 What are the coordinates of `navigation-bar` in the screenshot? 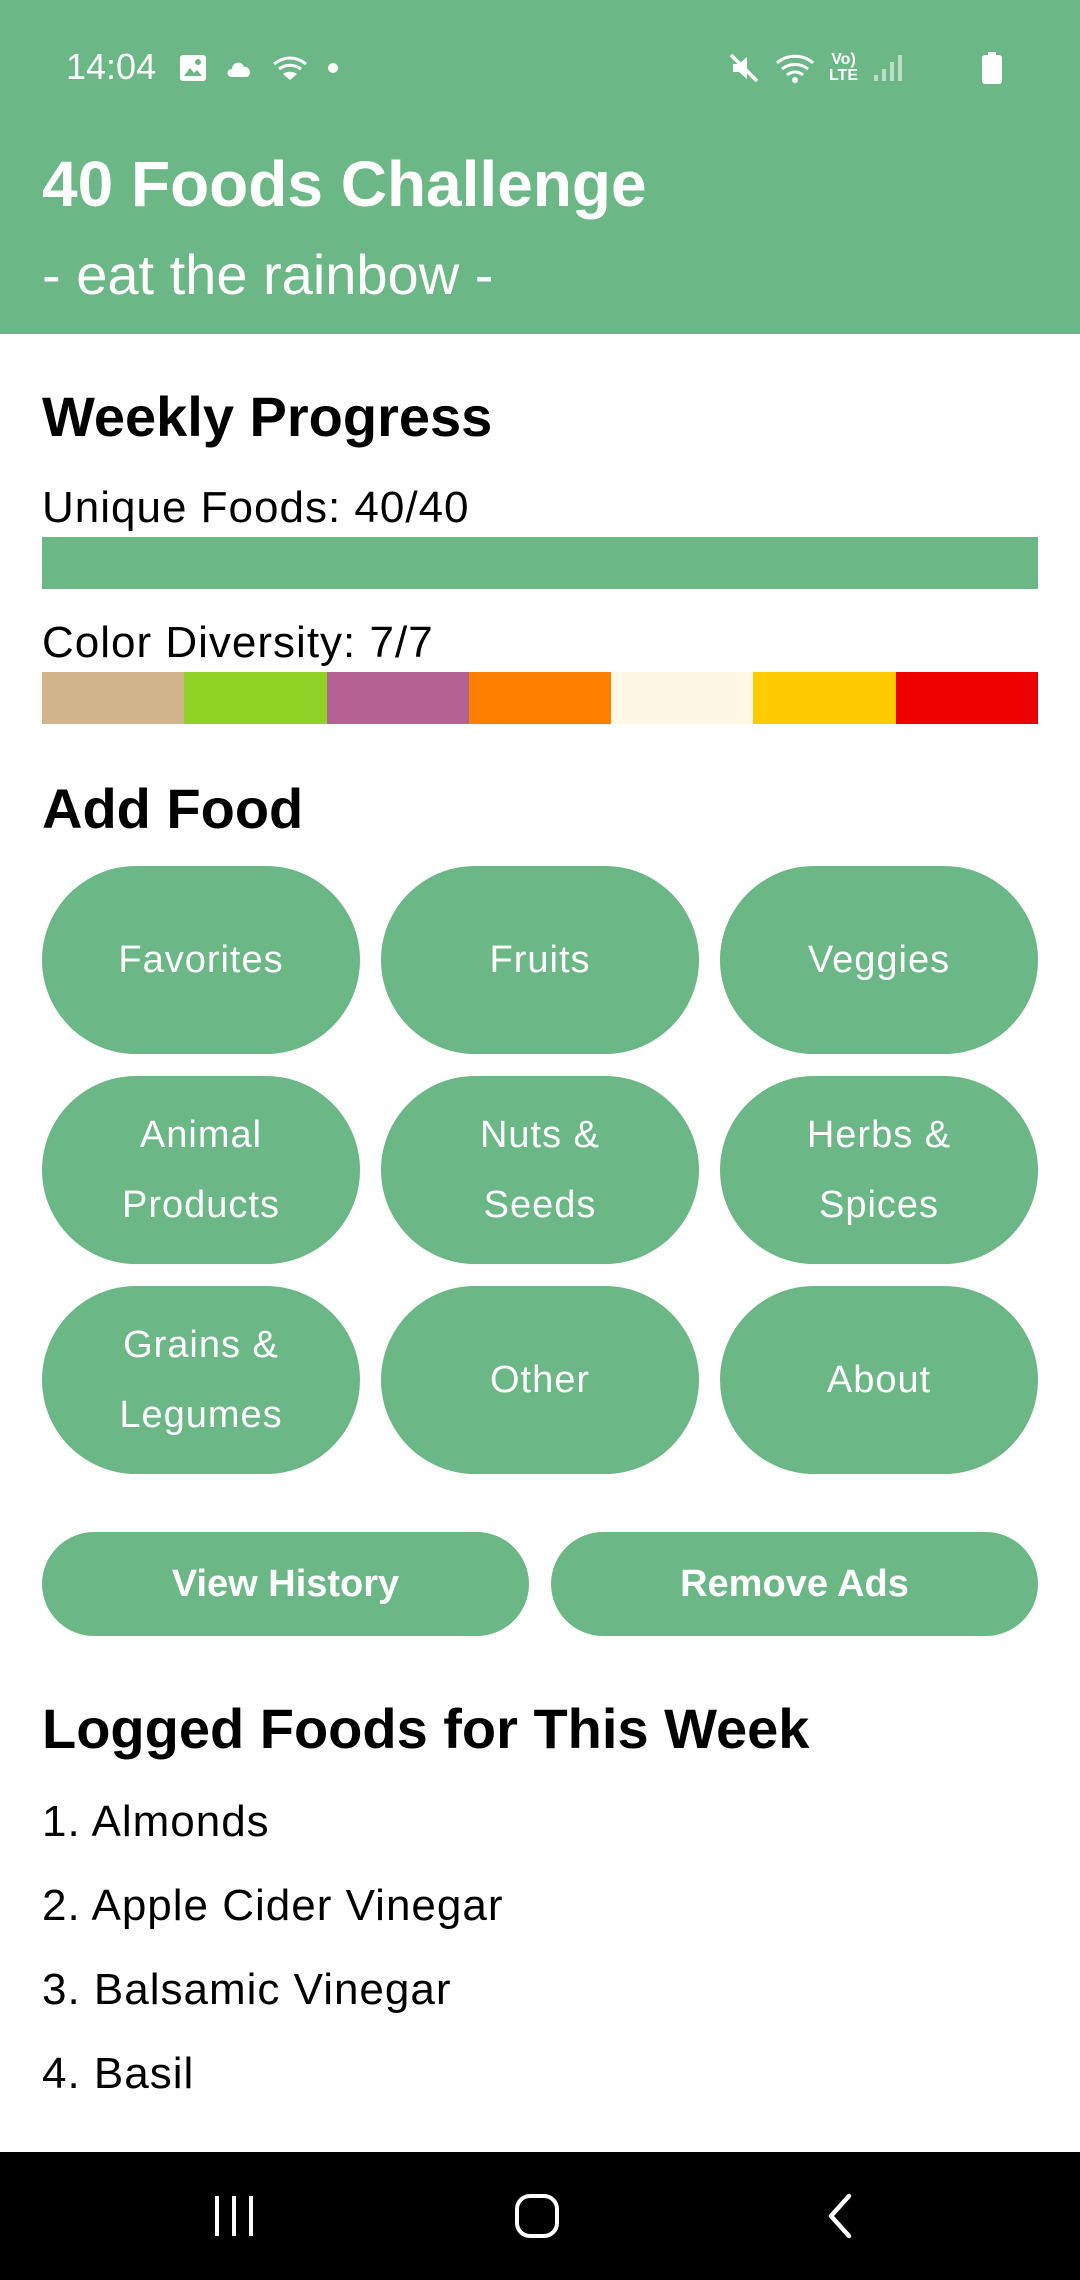 It's located at (540, 2216).